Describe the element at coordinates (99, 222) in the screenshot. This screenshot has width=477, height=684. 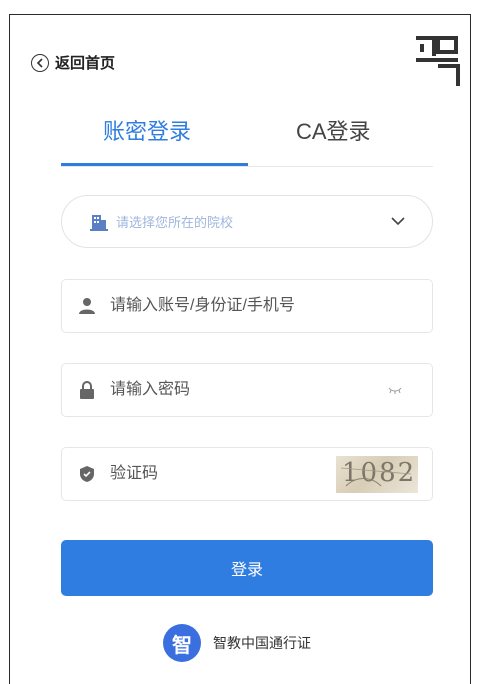
I see `building-icon` at that location.